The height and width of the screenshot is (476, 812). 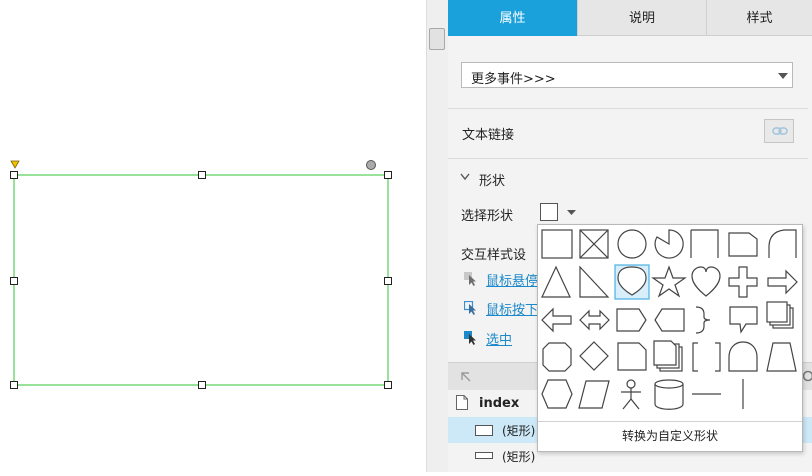 What do you see at coordinates (561, 213) in the screenshot?
I see `select-shape-button` at bounding box center [561, 213].